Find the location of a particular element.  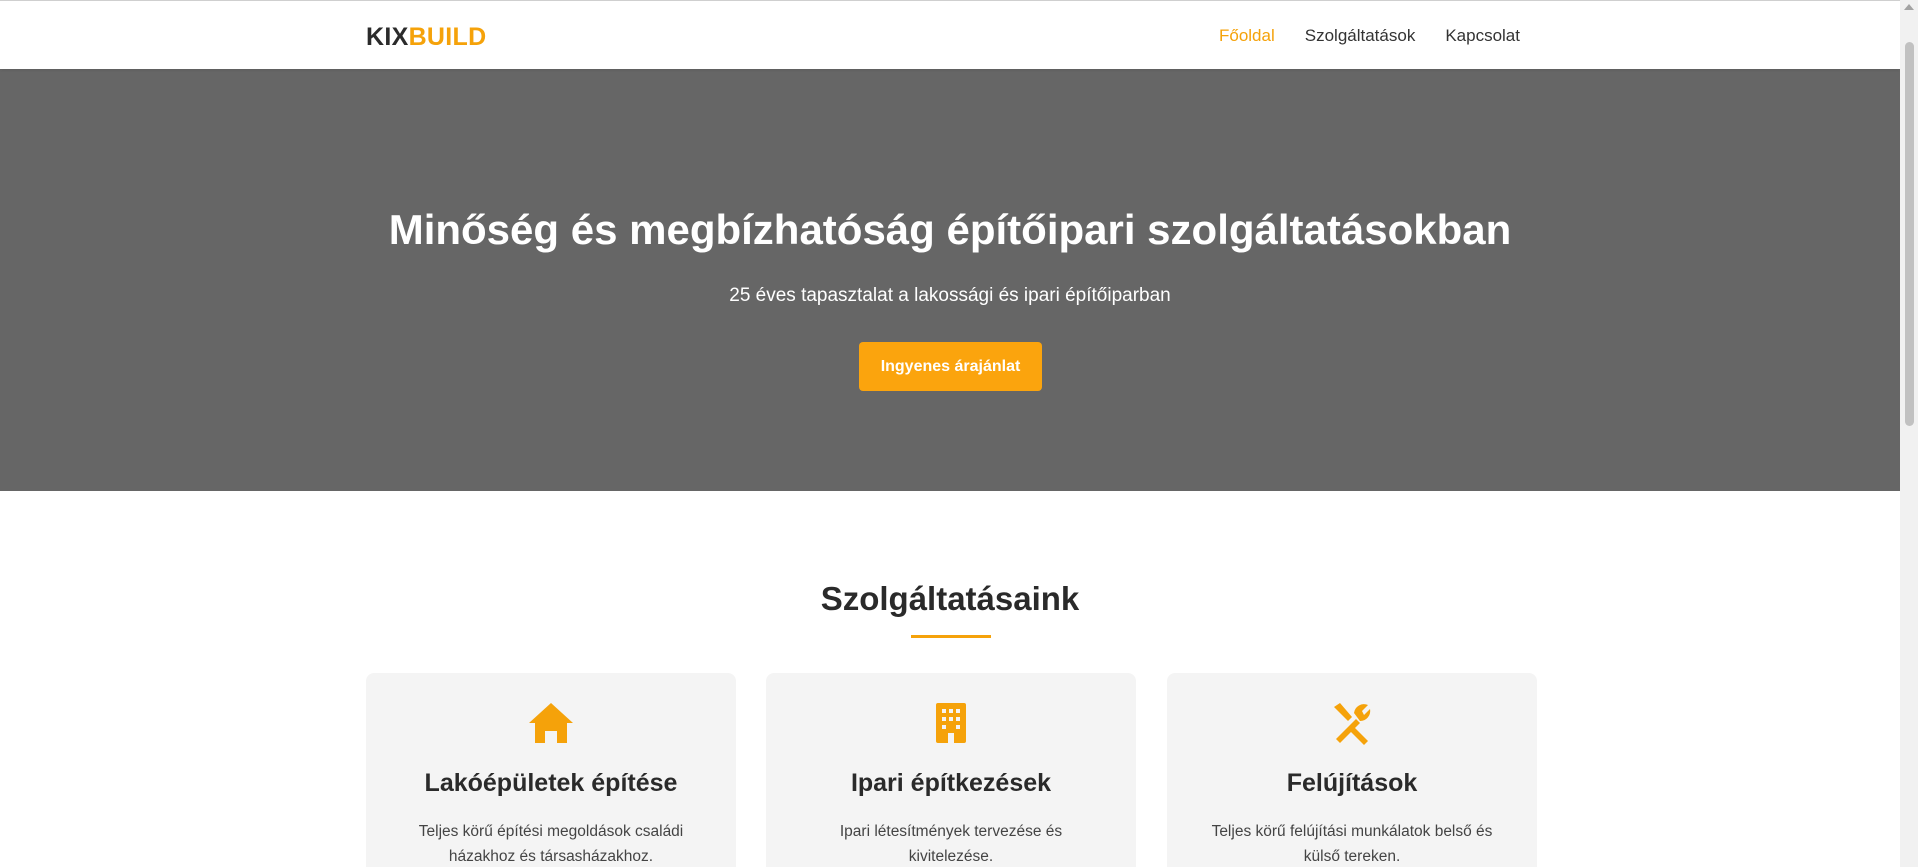

vertical-scrollbar is located at coordinates (1909, 433).